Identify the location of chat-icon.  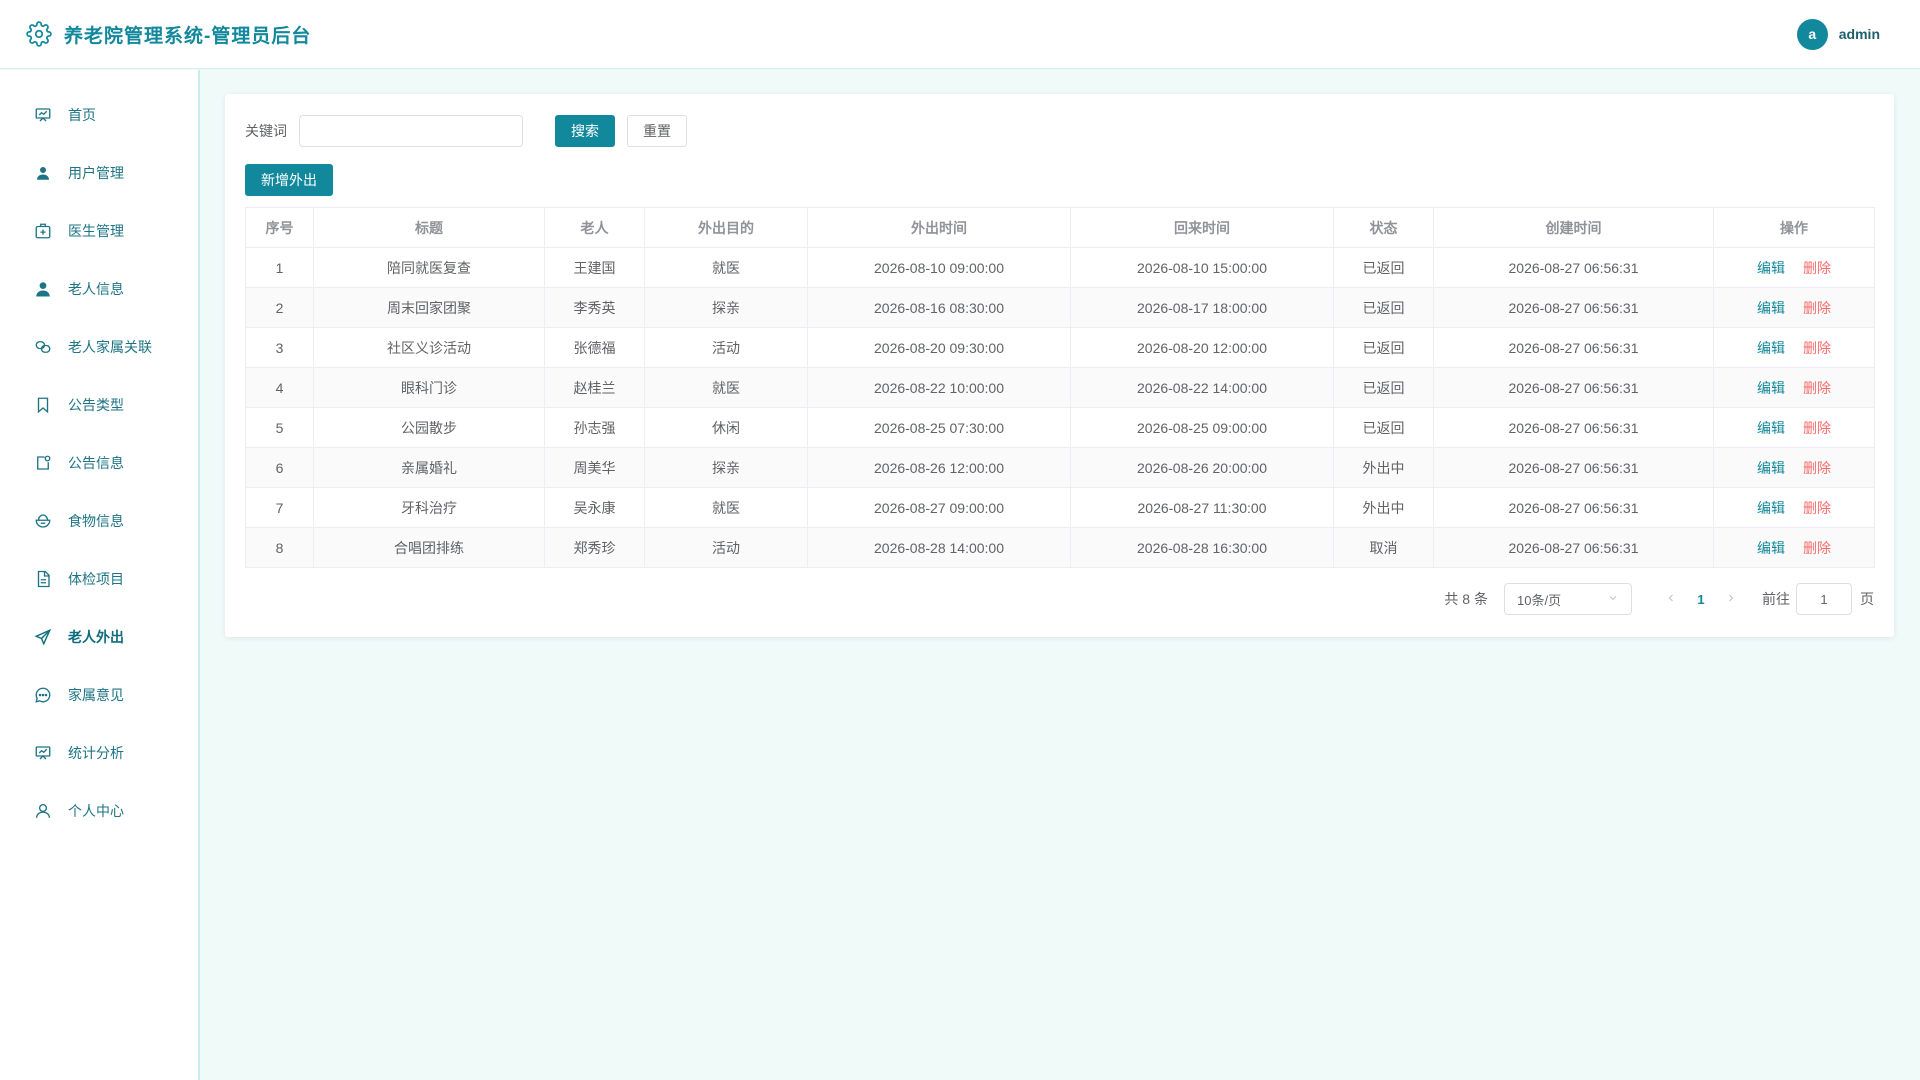
(43, 695).